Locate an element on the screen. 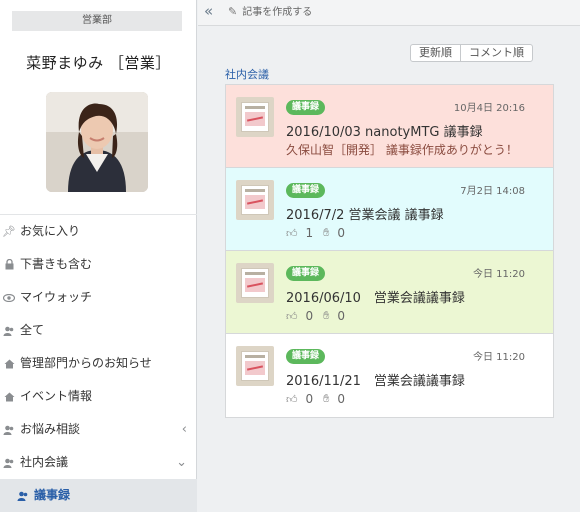  post-card: 議事録 今日 11:20 2016/06/10 営業会議議事録 👍︎ 0 ✋︎ 0 is located at coordinates (389, 292).